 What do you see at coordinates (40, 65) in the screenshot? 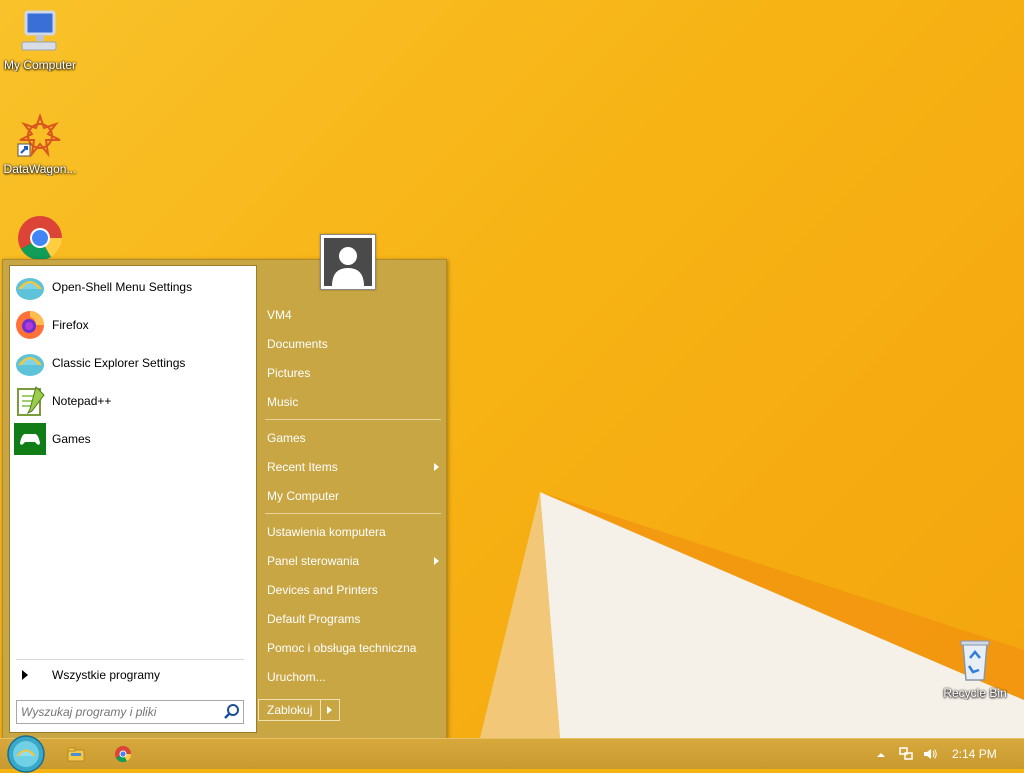
I see `desktop-icon-label: My Computer` at bounding box center [40, 65].